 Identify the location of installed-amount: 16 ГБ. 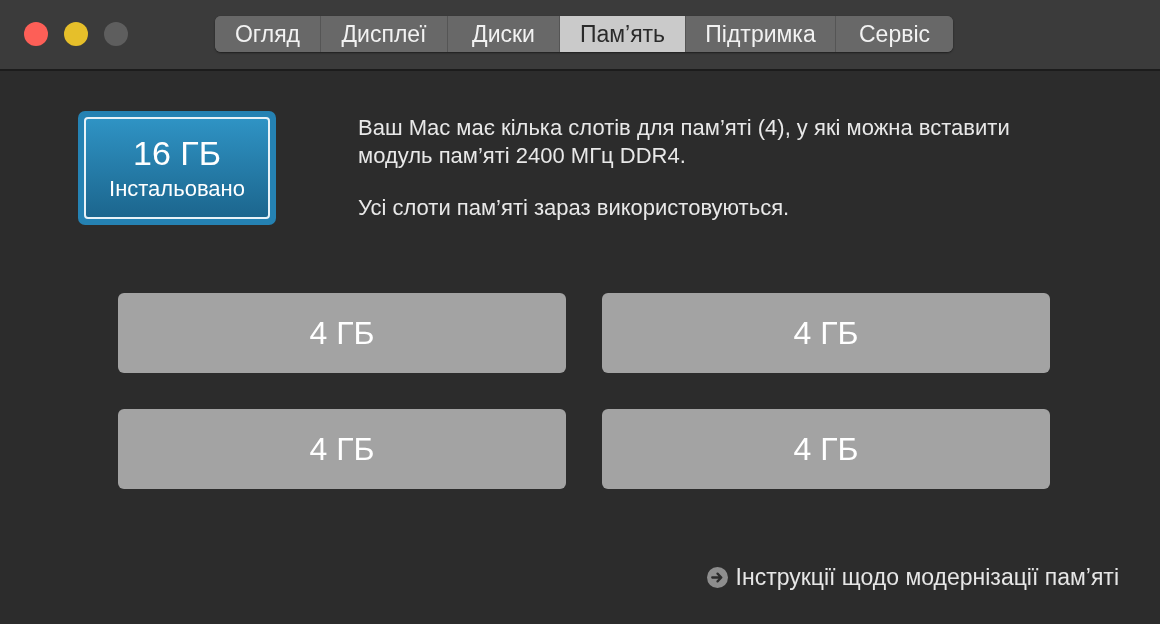
(177, 153).